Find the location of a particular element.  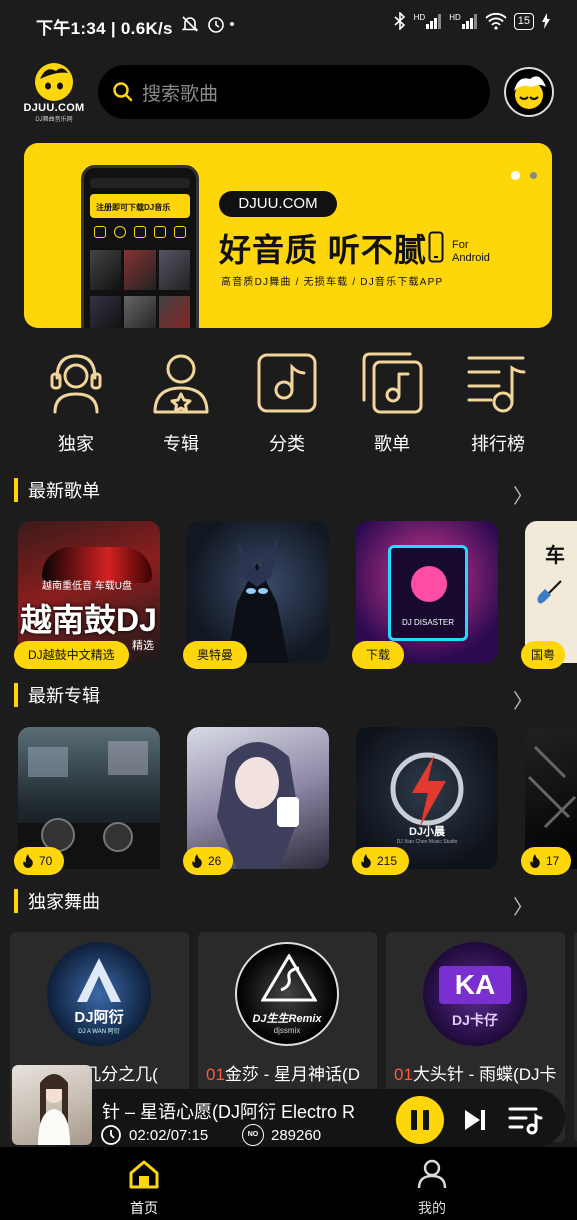

playlist-card-3: DJ DISASTER 下载 is located at coordinates (425, 595).